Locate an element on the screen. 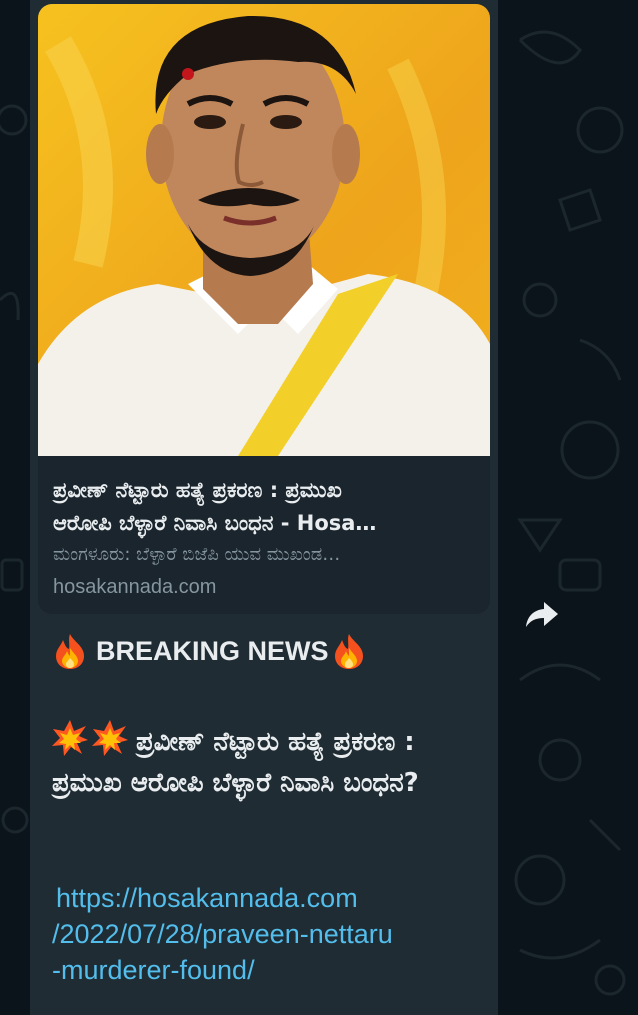  breaking-news-label: BREAKING NEWS is located at coordinates (212, 650).